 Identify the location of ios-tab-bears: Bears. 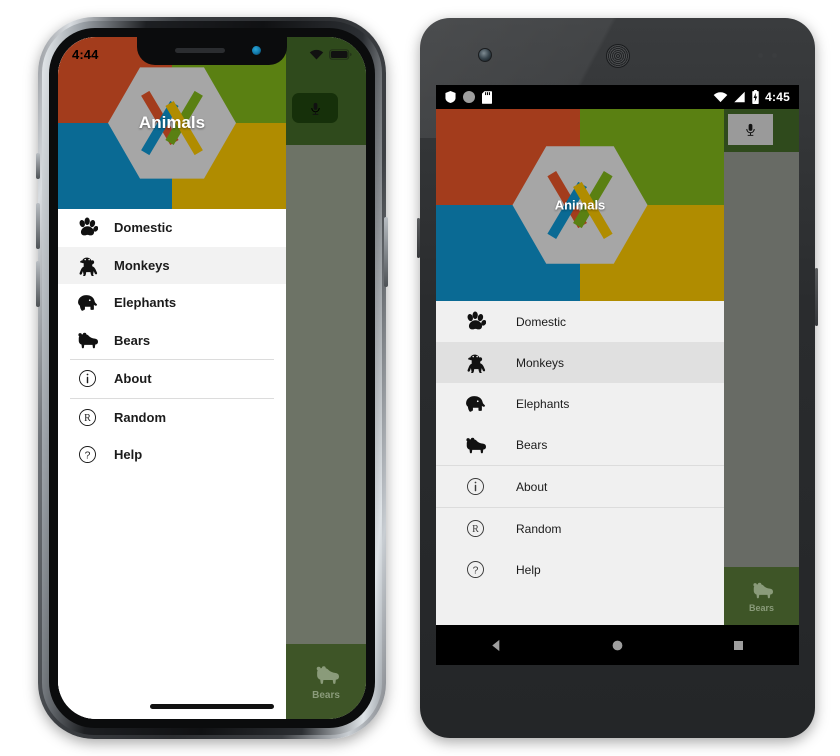
(326, 681).